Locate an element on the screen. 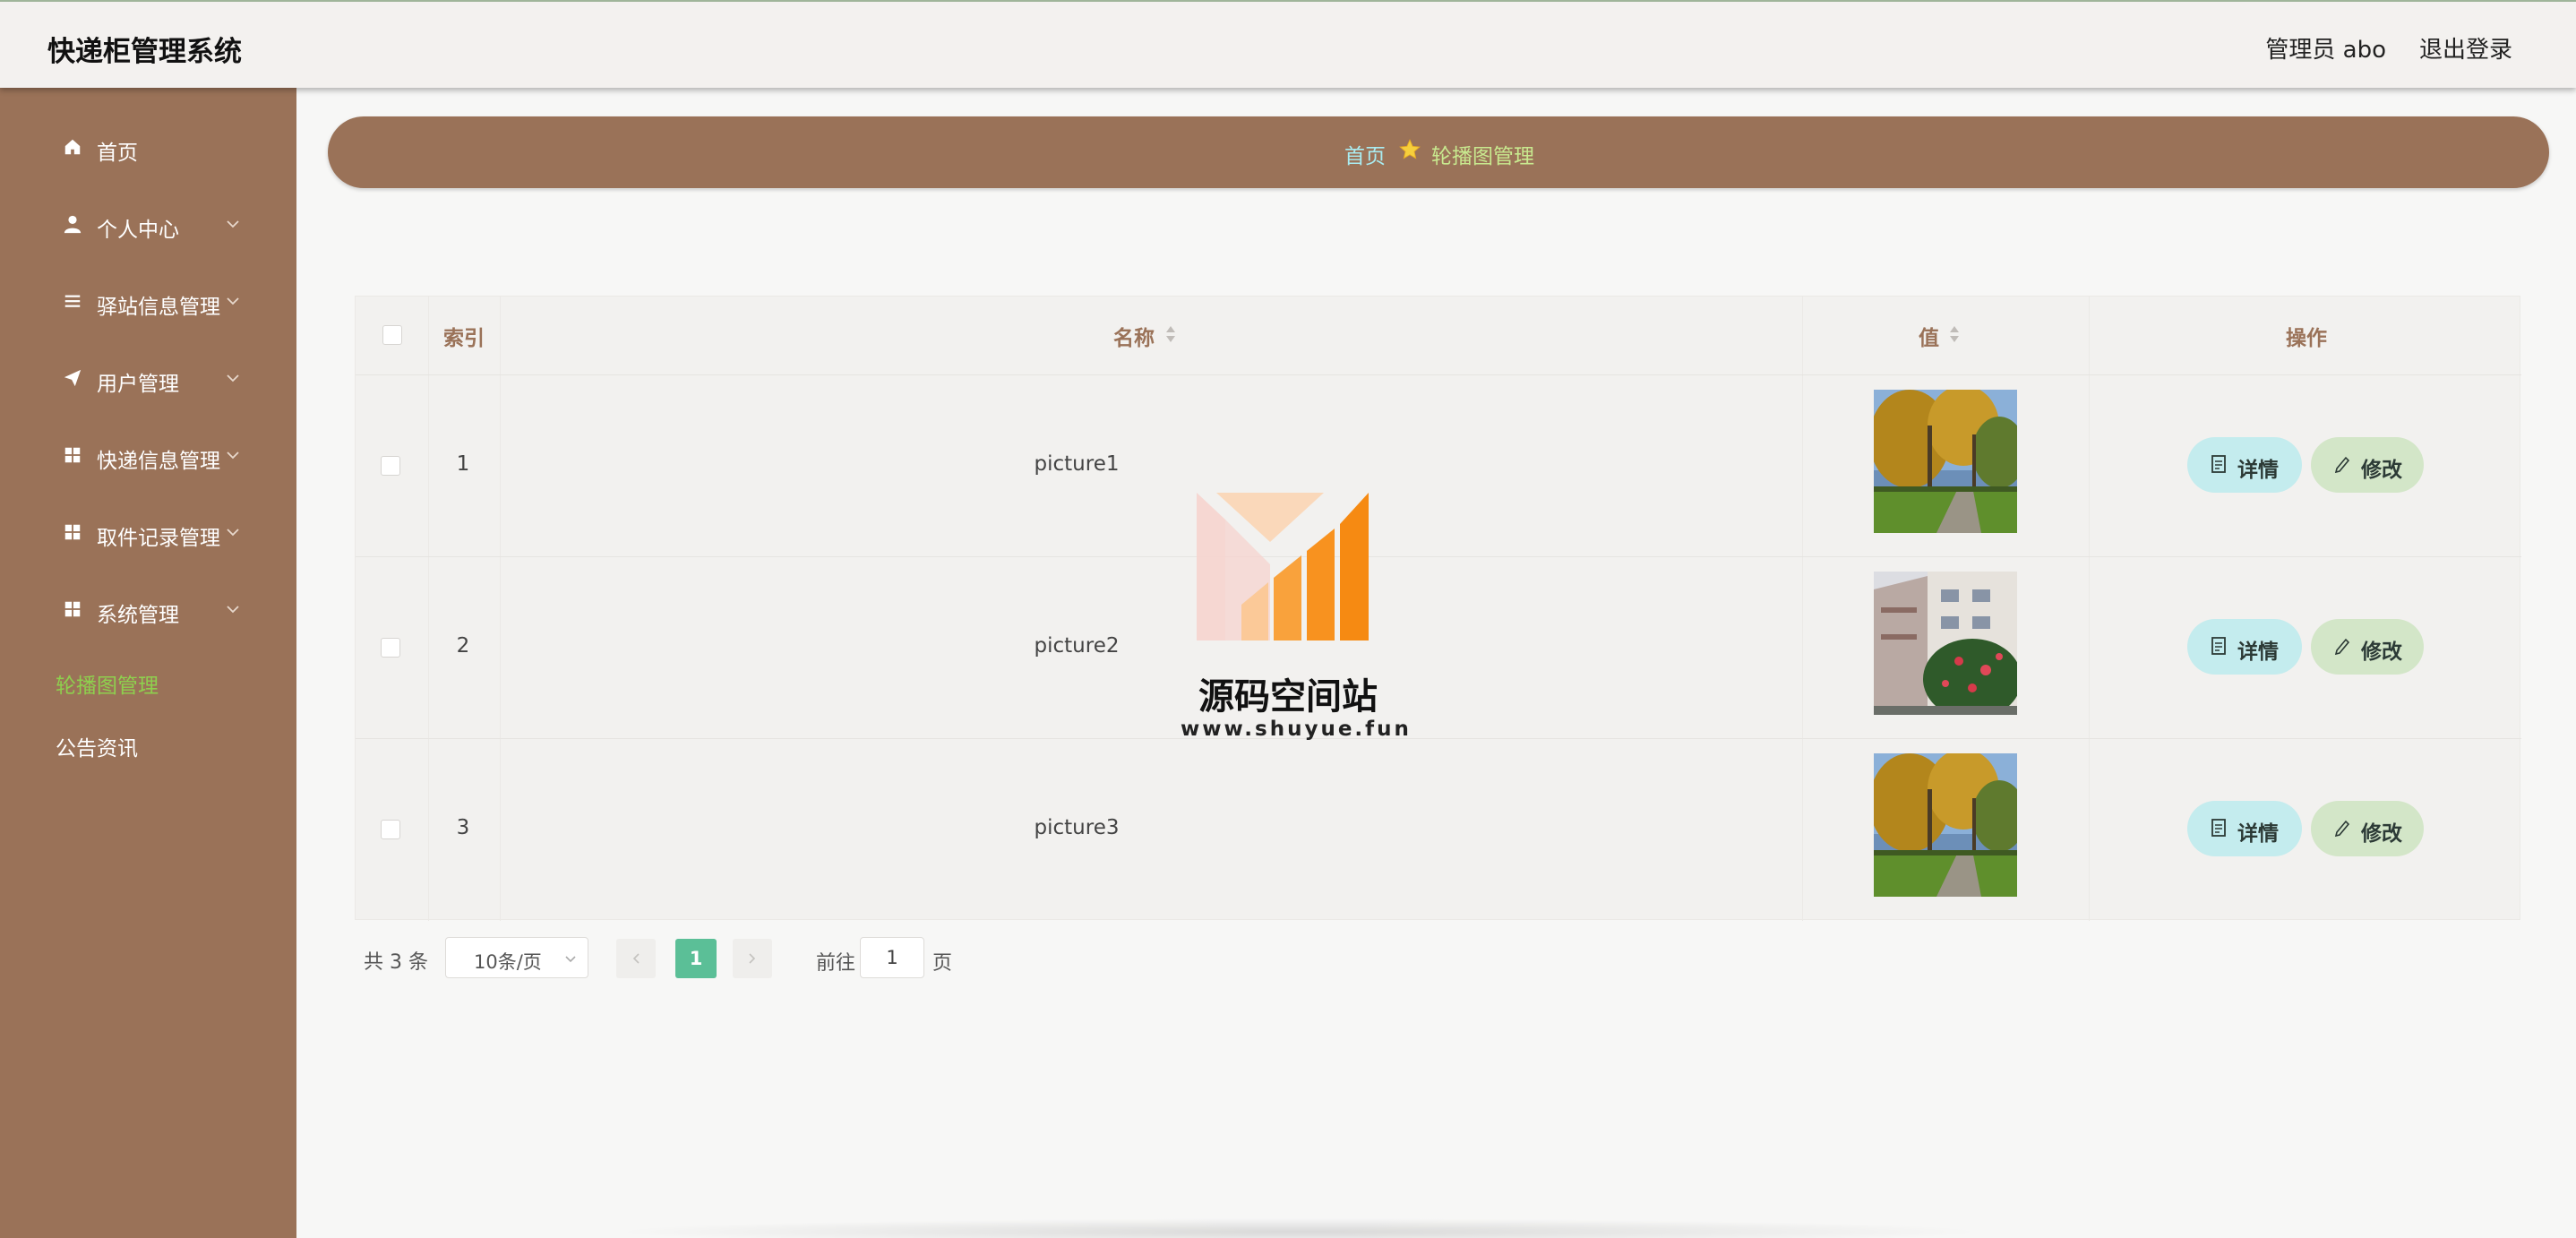 Image resolution: width=2576 pixels, height=1238 pixels. row-name: picture1 is located at coordinates (1077, 464).